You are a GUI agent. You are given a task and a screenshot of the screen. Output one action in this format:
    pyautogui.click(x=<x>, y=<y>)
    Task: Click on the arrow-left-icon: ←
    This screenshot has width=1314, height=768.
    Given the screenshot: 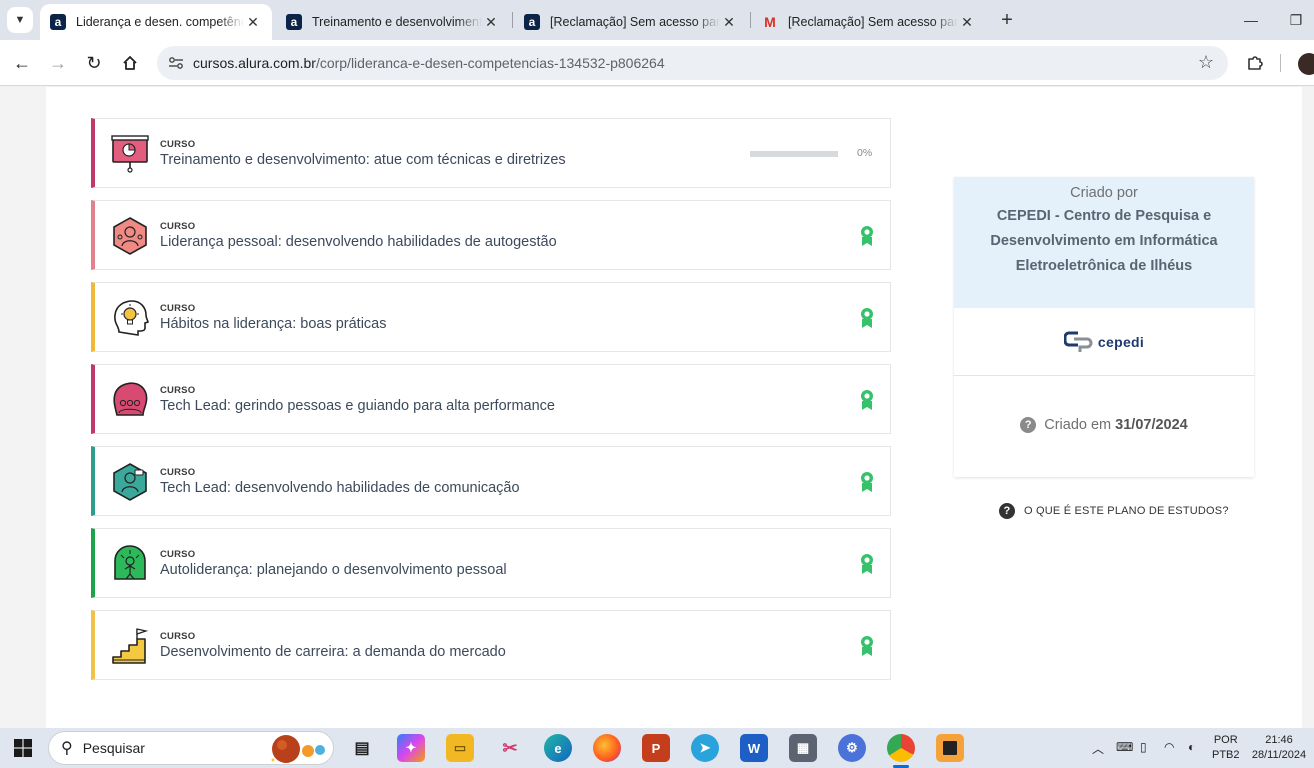 What is the action you would take?
    pyautogui.click(x=22, y=62)
    